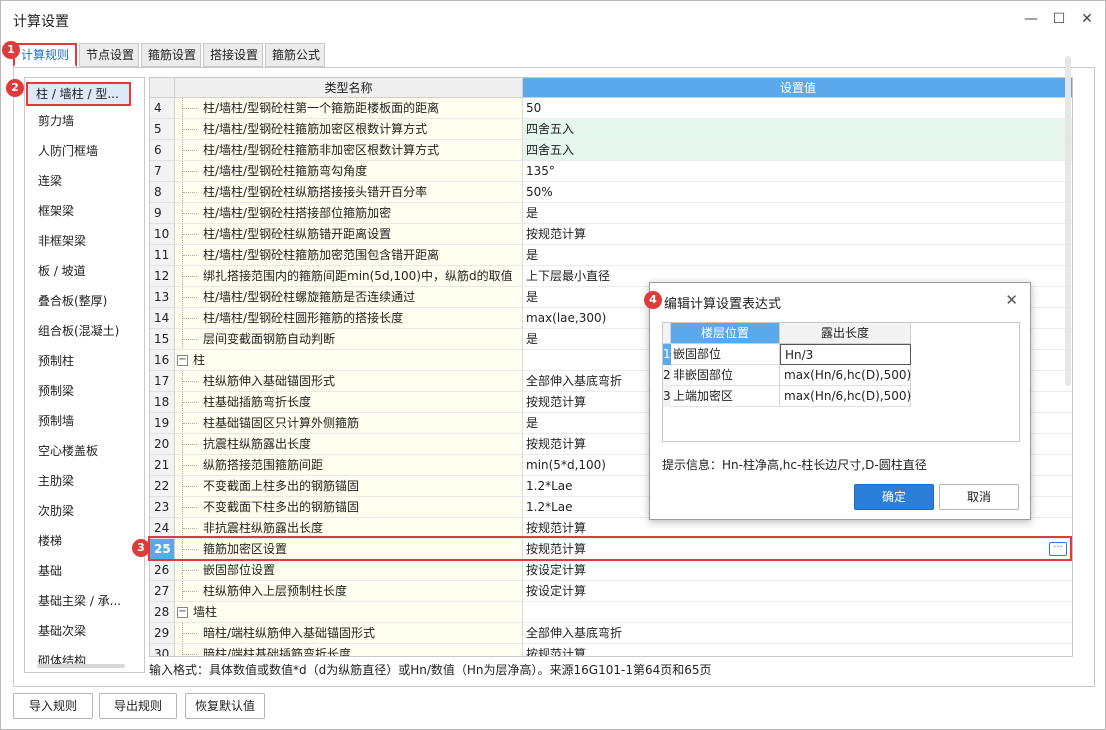 Image resolution: width=1106 pixels, height=730 pixels. What do you see at coordinates (349, 129) in the screenshot?
I see `row-type-name: 柱/墙柱/型钢砼柱箍筋加密区根数计算方式` at bounding box center [349, 129].